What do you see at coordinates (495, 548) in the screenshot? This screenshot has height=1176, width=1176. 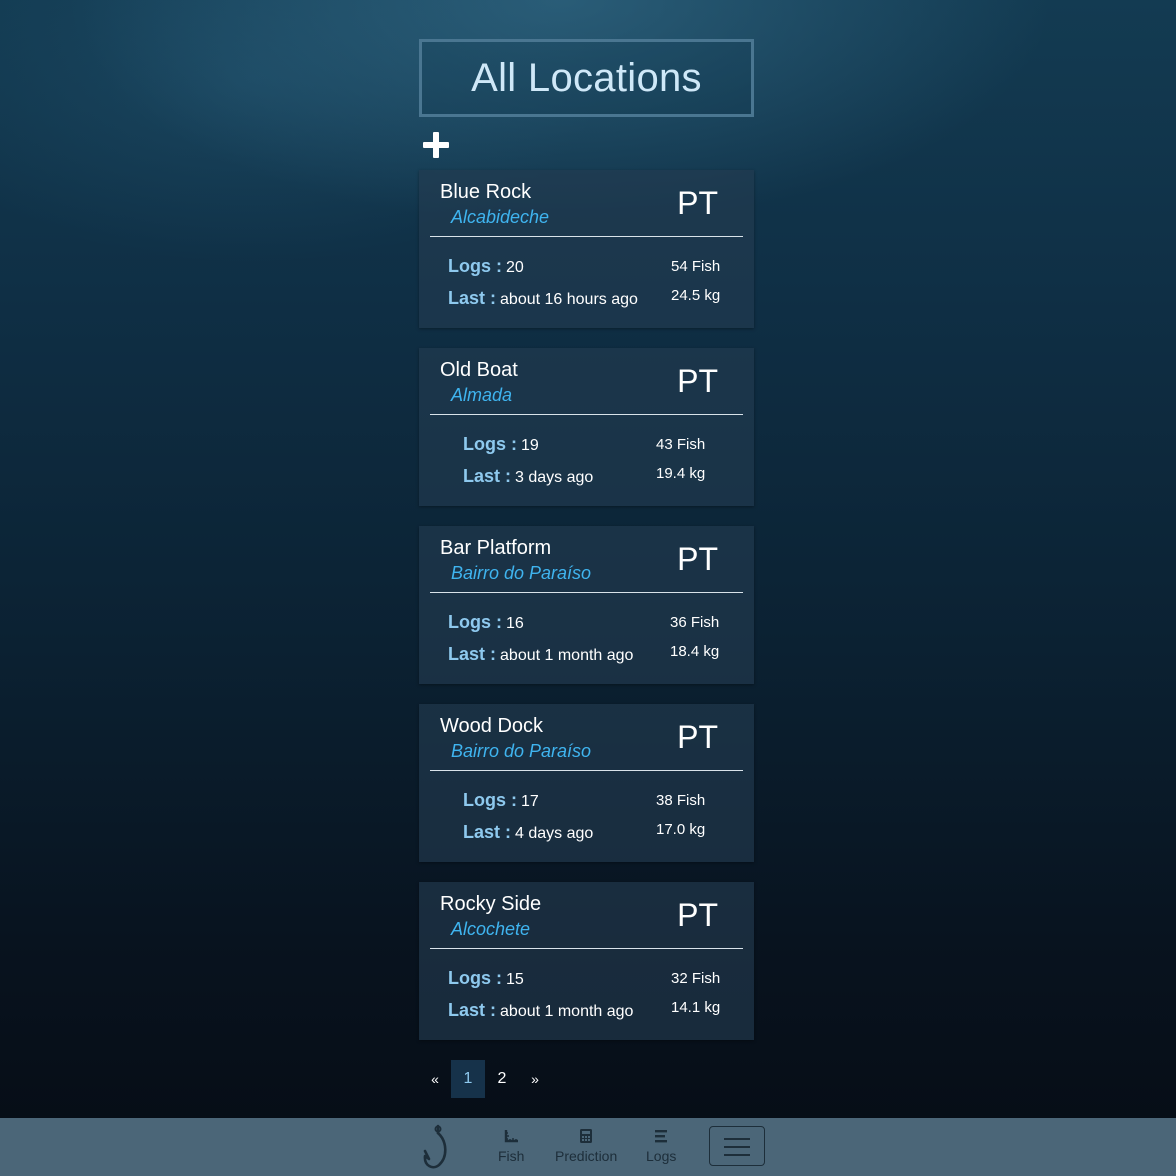 I see `location-name: Bar Platform` at bounding box center [495, 548].